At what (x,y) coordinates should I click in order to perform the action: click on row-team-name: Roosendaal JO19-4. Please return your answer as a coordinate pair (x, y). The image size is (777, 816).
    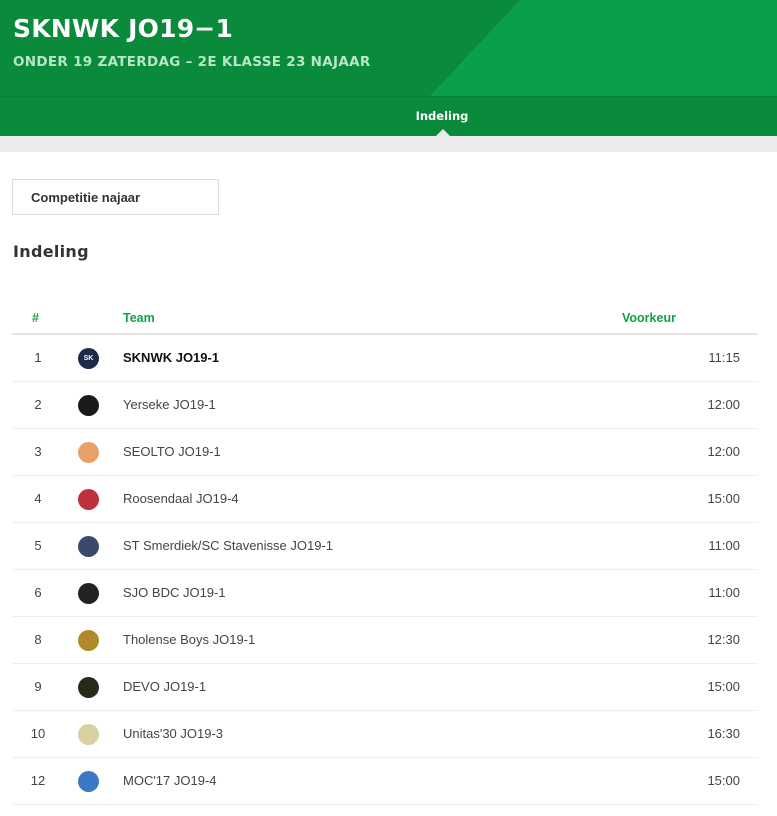
    Looking at the image, I should click on (181, 498).